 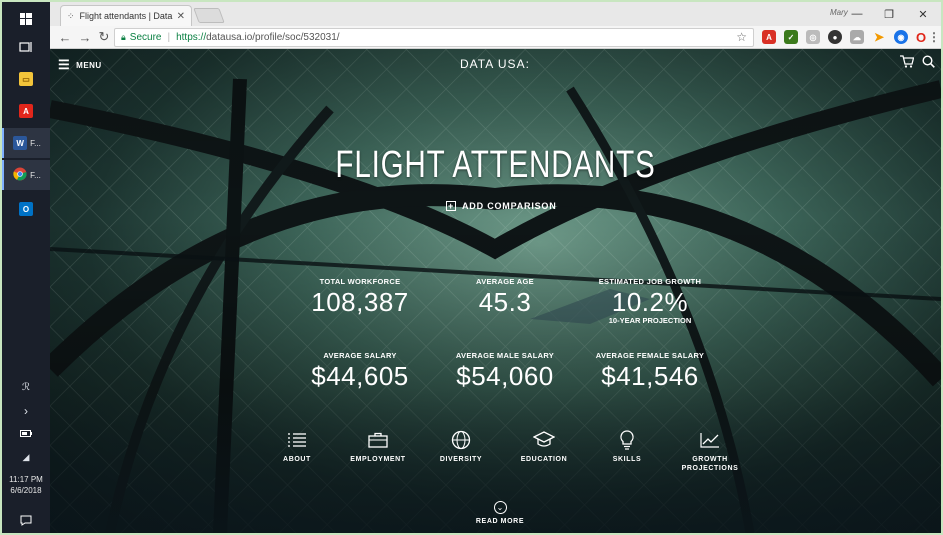 I want to click on outlook-icon: O, so click(x=26, y=209).